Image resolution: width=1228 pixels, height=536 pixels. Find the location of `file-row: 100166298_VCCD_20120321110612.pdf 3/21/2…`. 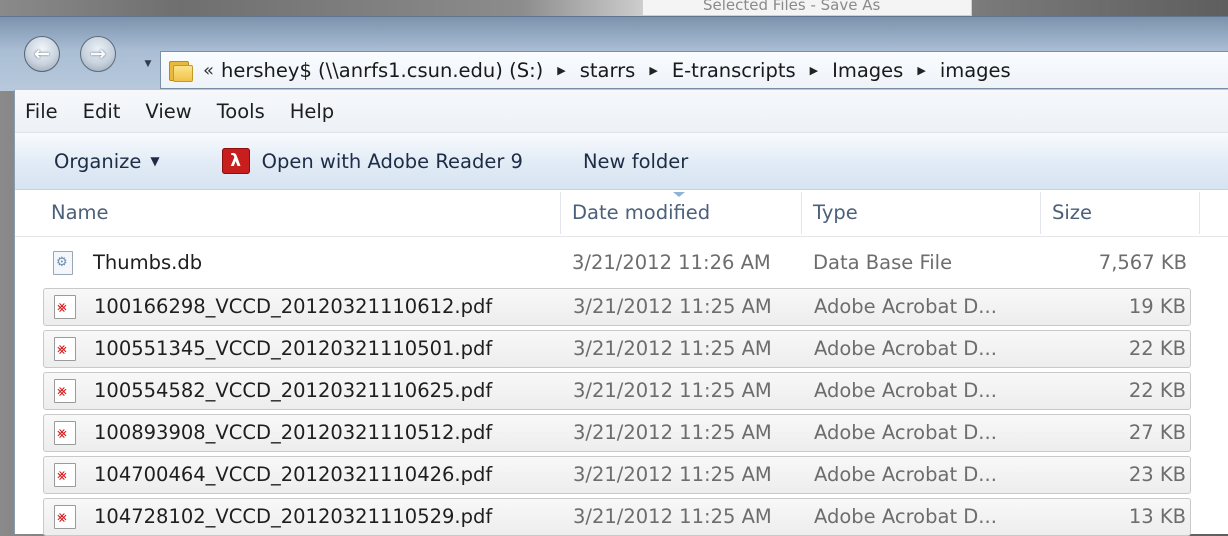

file-row: 100166298_VCCD_20120321110612.pdf 3/21/2… is located at coordinates (617, 307).